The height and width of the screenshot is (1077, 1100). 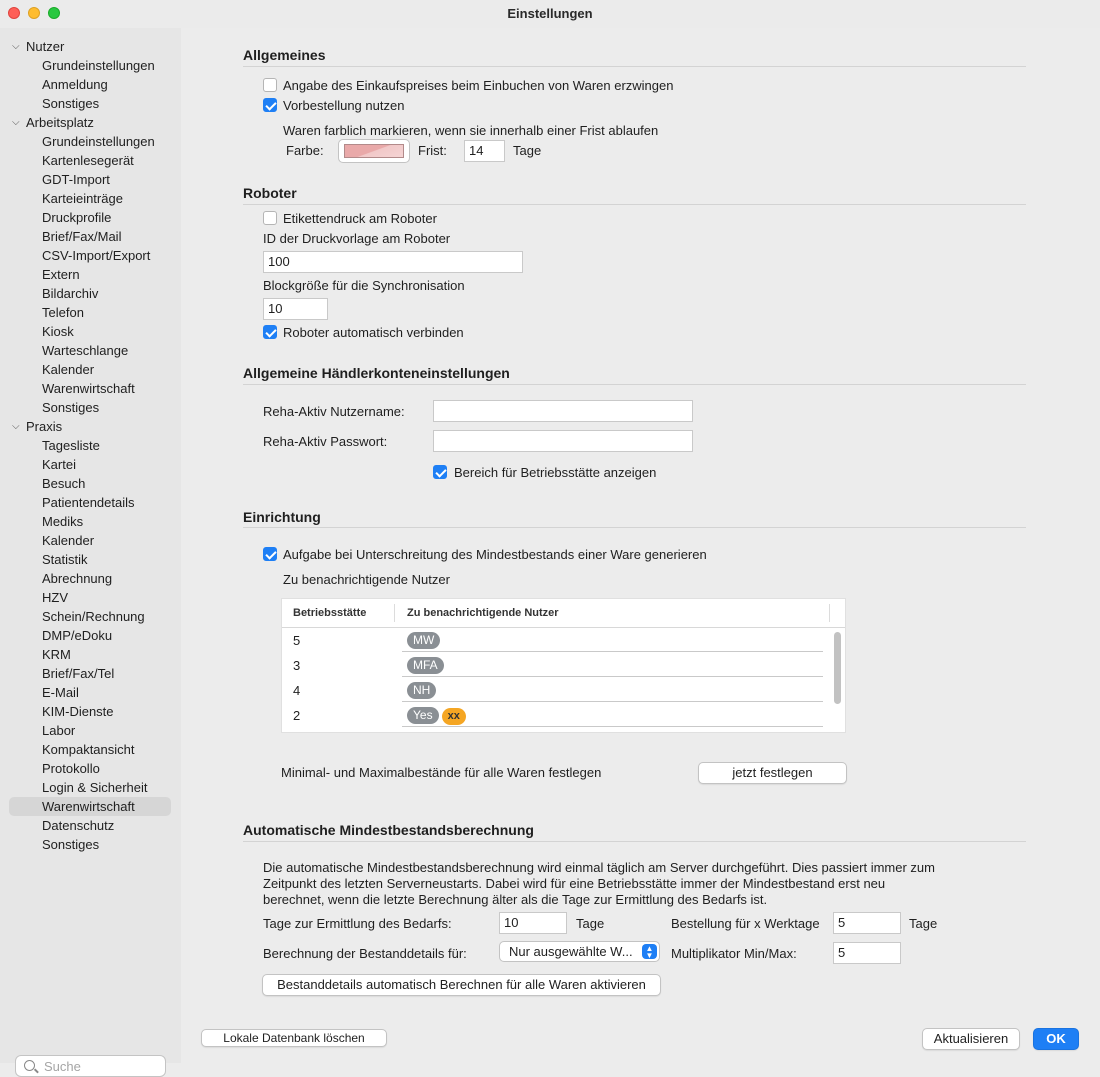 I want to click on bestellung-label: Bestellung für x Werktage, so click(x=745, y=923).